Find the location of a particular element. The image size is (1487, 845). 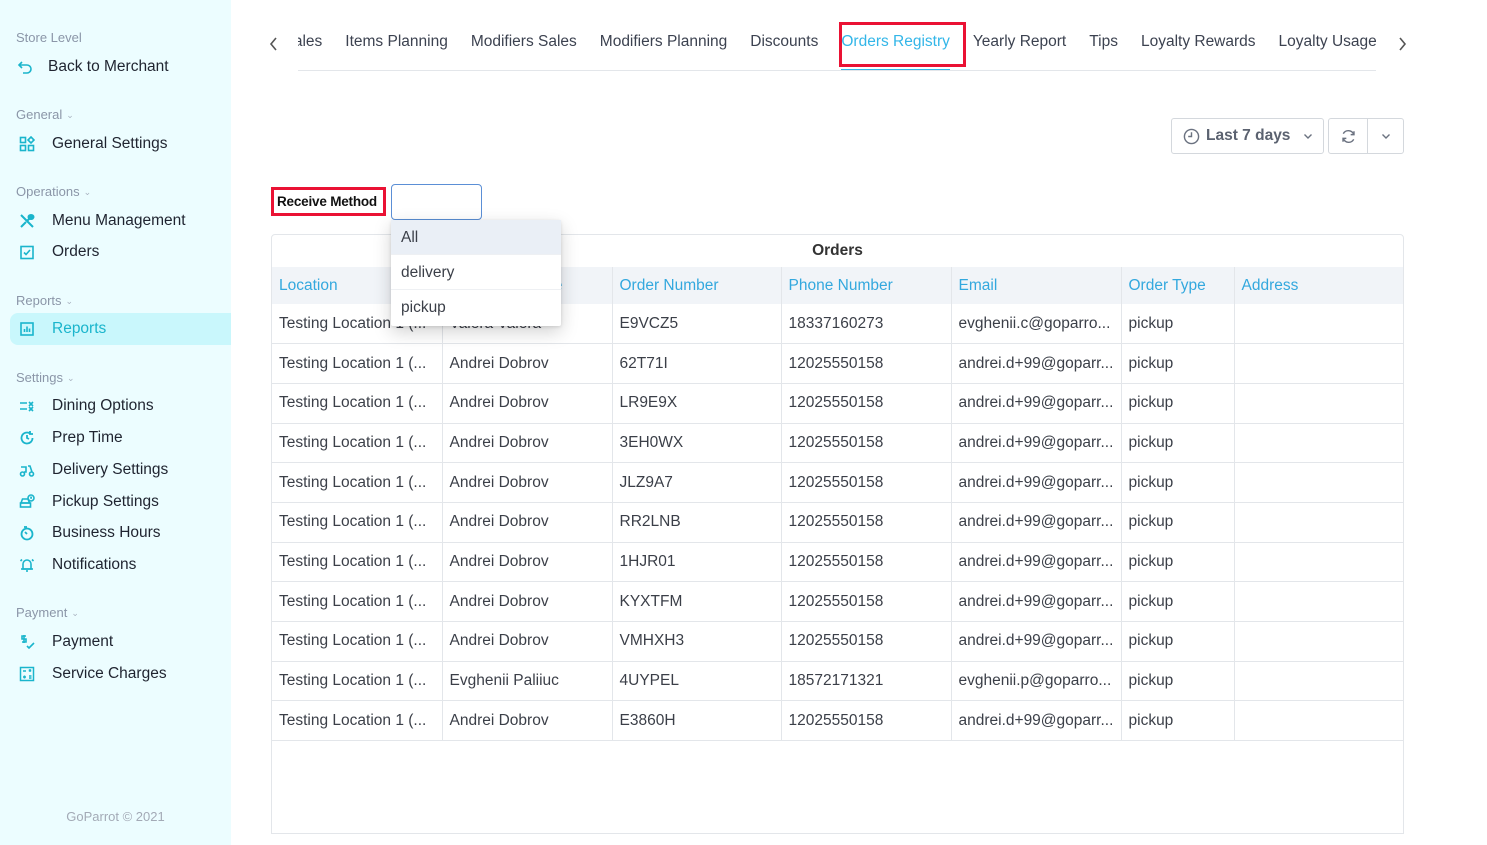

tab-loyalty-usage: Loyalty Usage is located at coordinates (1321, 44).